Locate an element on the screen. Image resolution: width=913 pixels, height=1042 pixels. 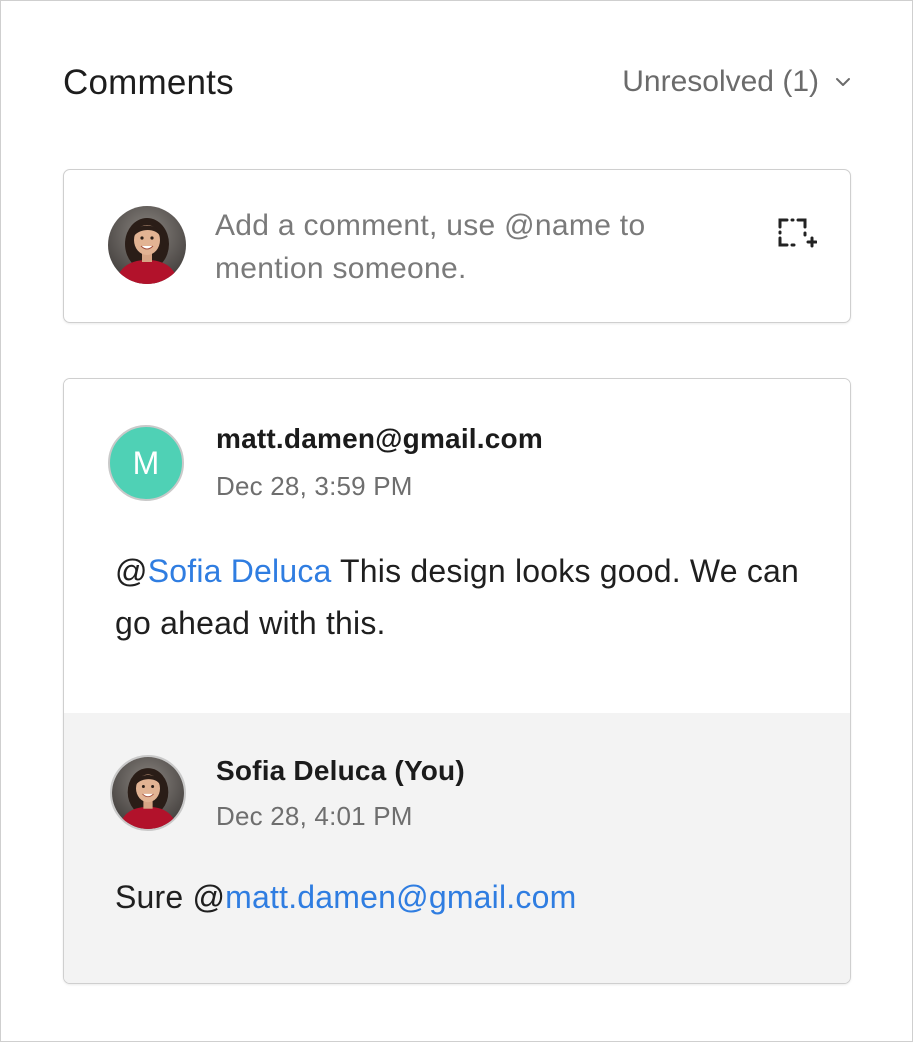
reply-text: Sure @ is located at coordinates (170, 897).